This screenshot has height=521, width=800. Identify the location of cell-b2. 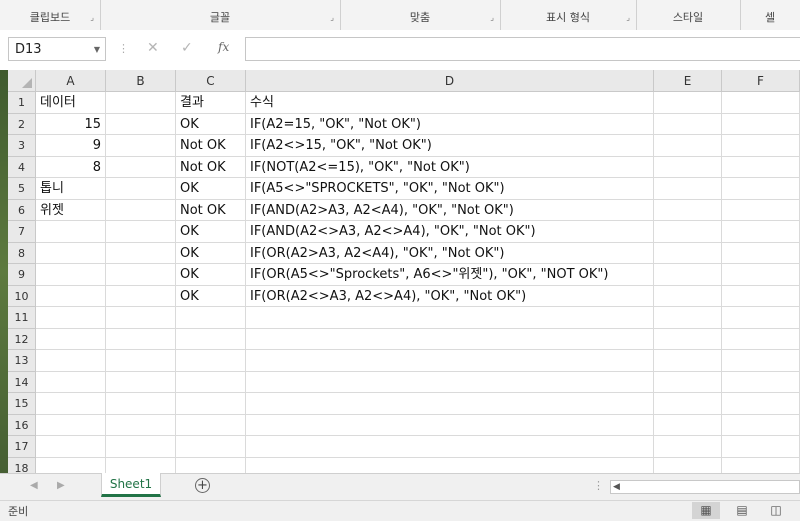
(141, 124).